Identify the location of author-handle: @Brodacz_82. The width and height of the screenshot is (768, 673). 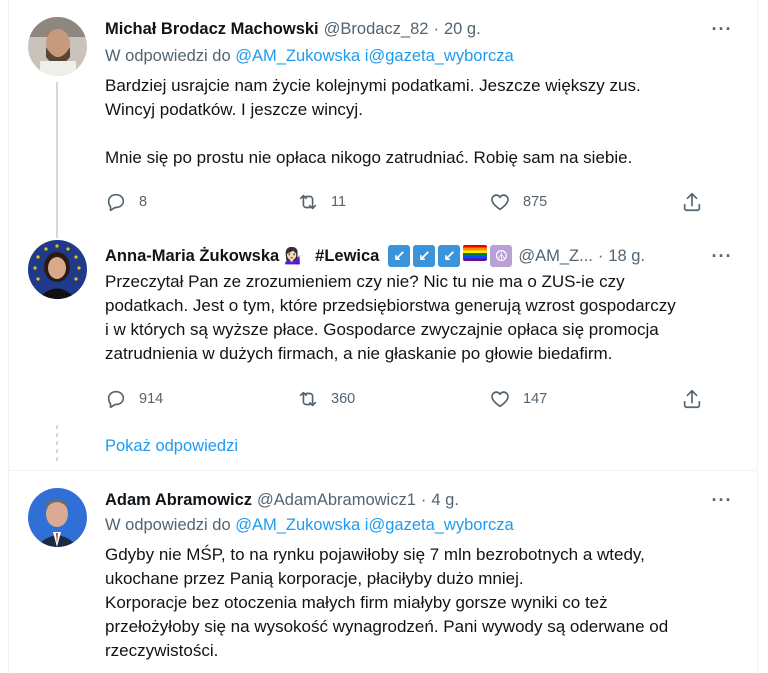
(376, 29).